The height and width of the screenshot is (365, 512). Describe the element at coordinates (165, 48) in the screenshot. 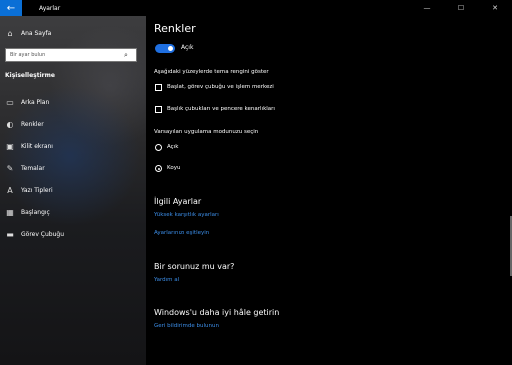

I see `transparency-toggle` at that location.